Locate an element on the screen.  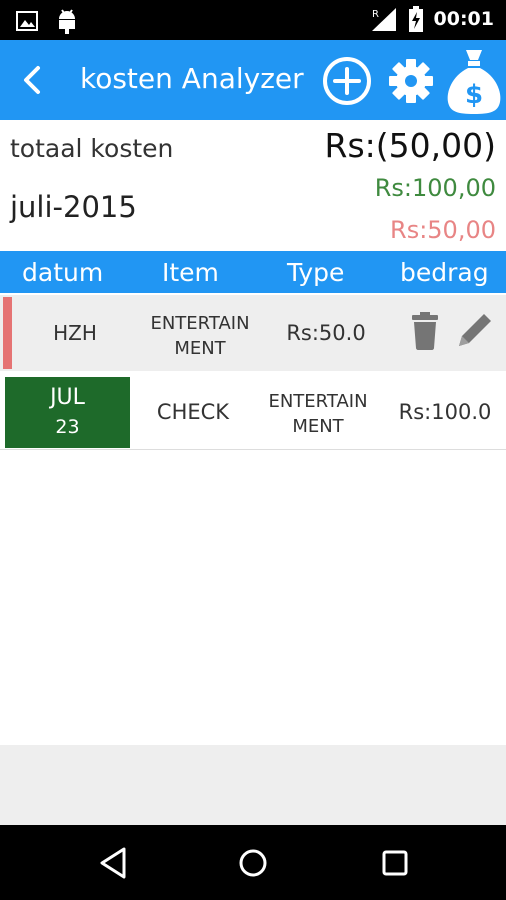
nav-recents-icon is located at coordinates (395, 863).